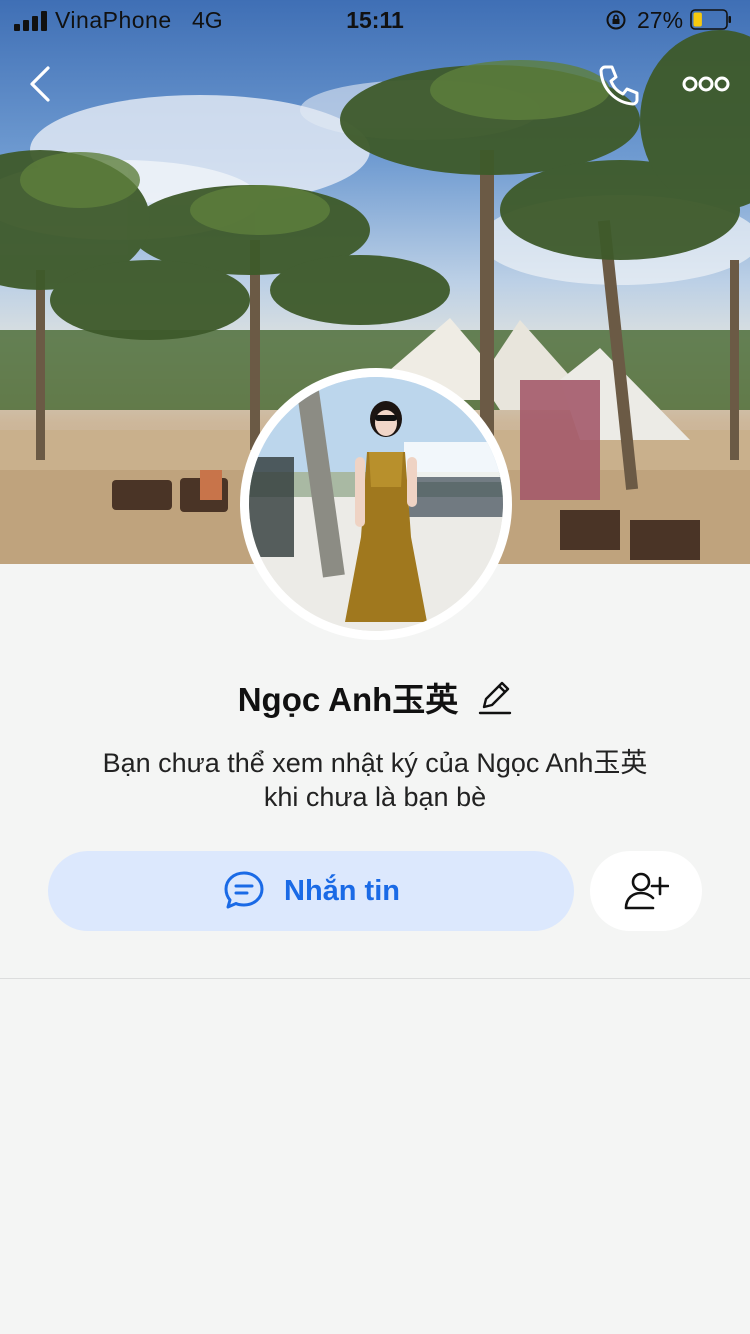 Image resolution: width=750 pixels, height=1334 pixels. What do you see at coordinates (660, 20) in the screenshot?
I see `battery-percent: 27%` at bounding box center [660, 20].